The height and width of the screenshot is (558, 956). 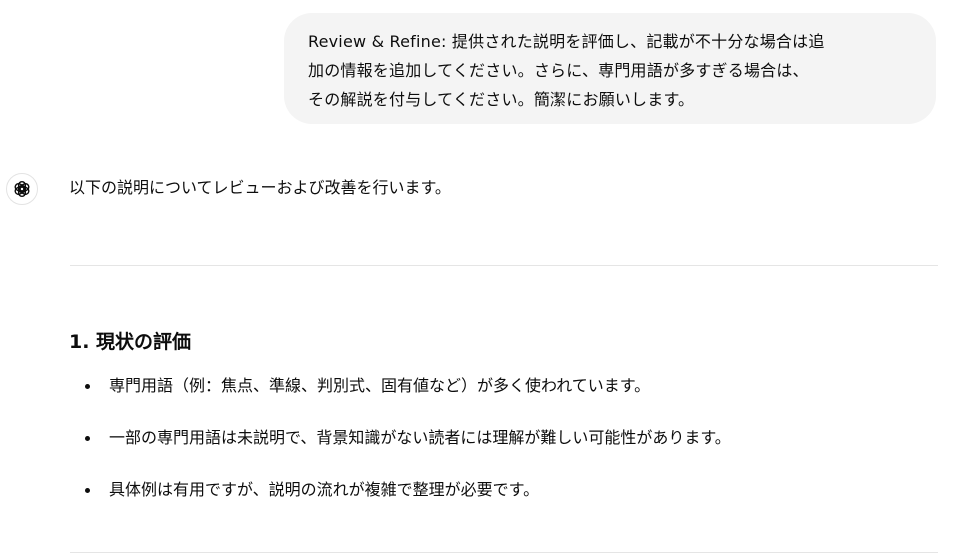 I want to click on bullet-text: 具体例は有用ですが、説明の流れが複雑で整理が必要です。, so click(x=324, y=489).